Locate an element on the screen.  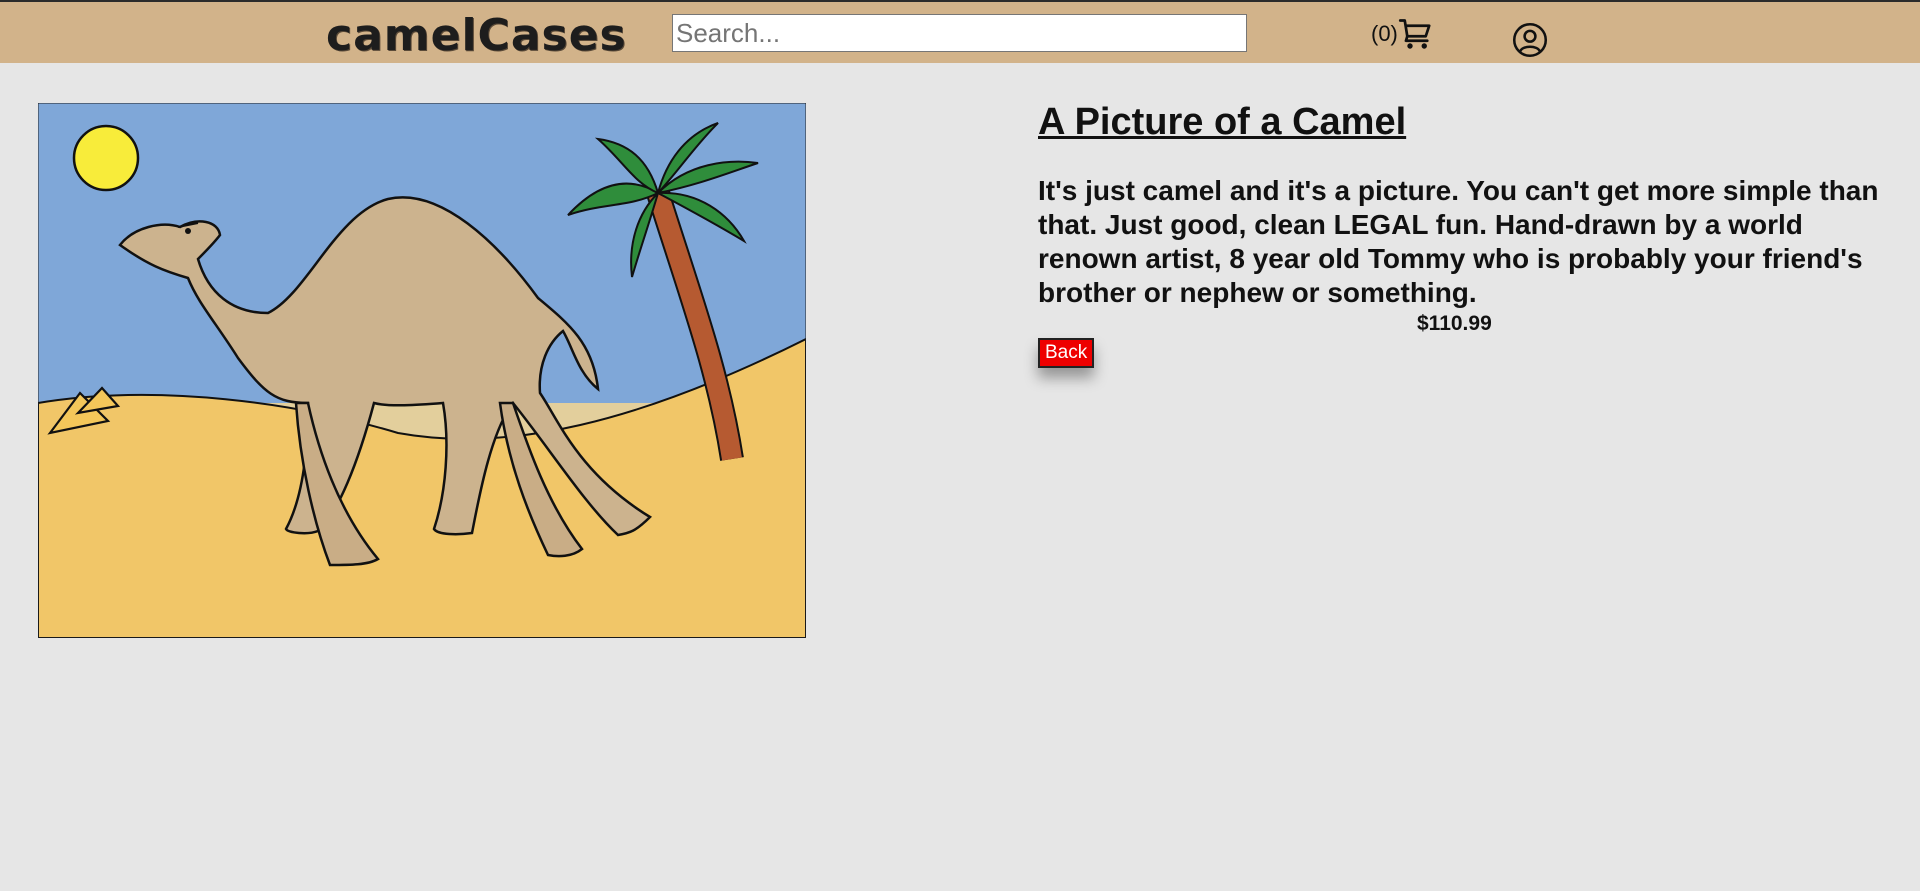
product-title: A Picture of a Camel is located at coordinates (1222, 122).